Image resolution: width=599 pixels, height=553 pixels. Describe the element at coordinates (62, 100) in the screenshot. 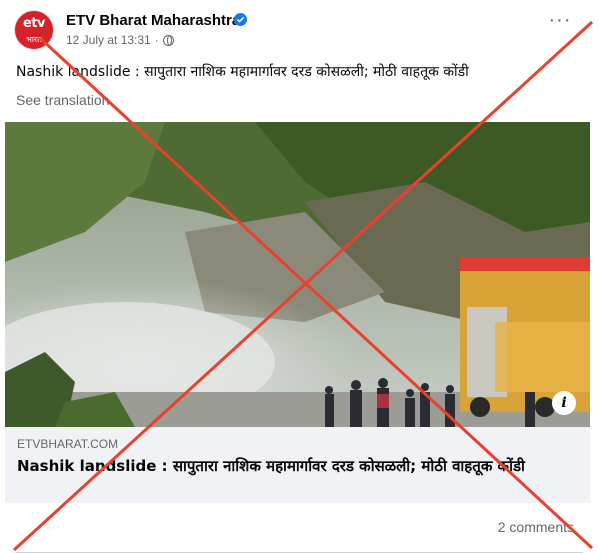

I see `see-translation-link: See translation` at that location.